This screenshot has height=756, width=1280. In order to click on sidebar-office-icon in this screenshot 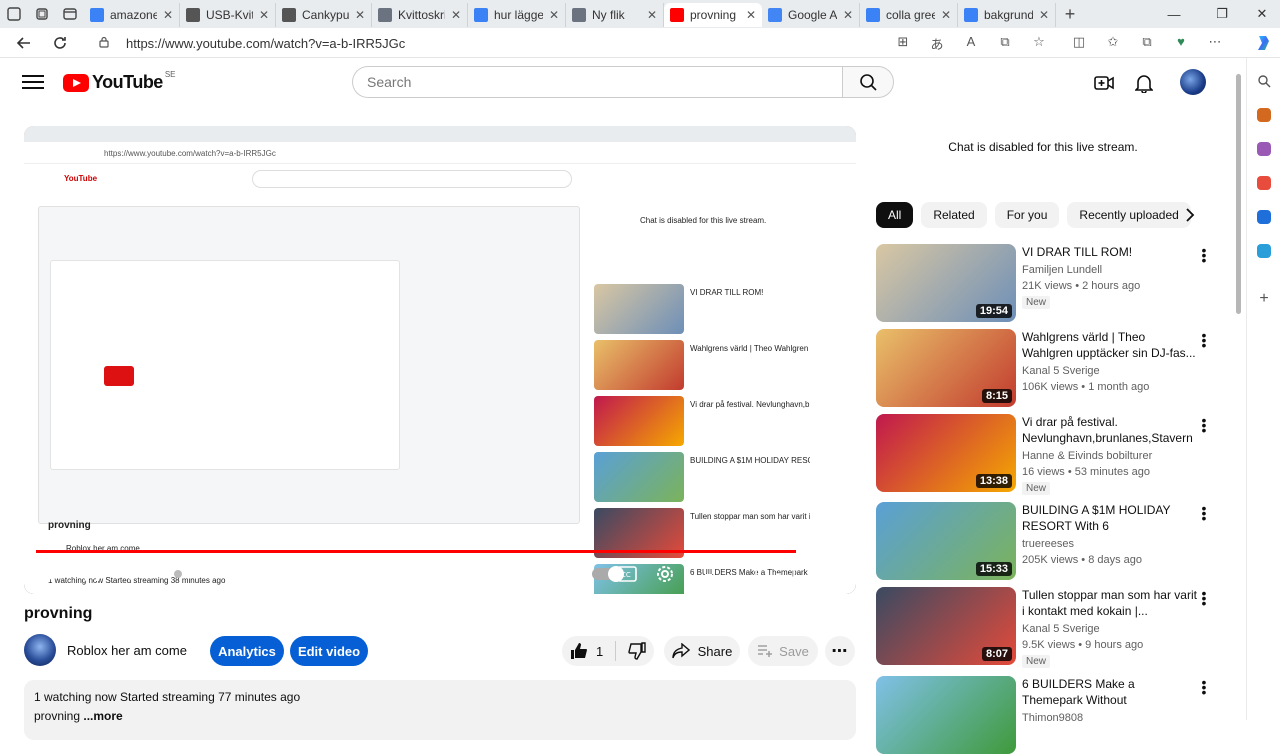, I will do `click(1263, 183)`.